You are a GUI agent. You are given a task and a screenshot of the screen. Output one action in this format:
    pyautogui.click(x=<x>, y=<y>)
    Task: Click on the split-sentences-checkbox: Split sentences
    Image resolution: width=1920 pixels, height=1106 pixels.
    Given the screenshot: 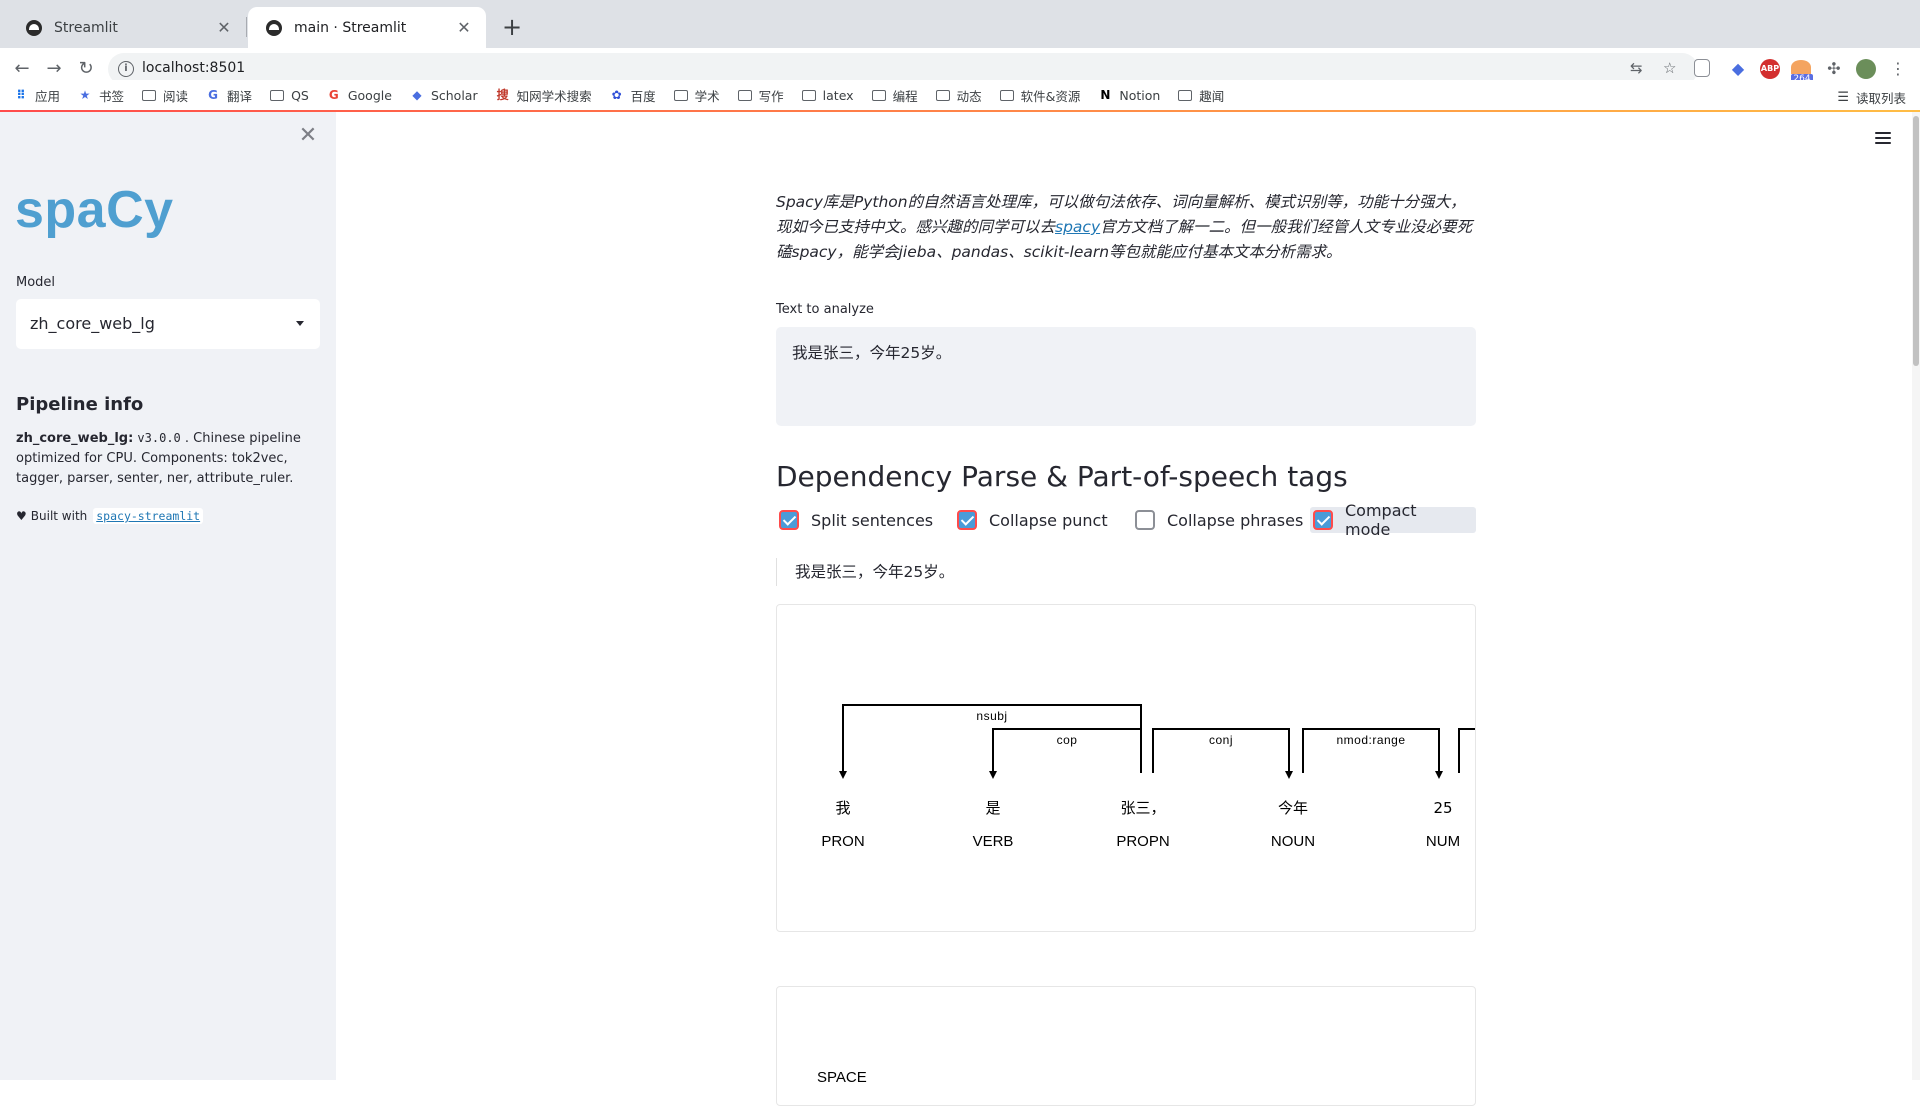 What is the action you would take?
    pyautogui.click(x=854, y=520)
    